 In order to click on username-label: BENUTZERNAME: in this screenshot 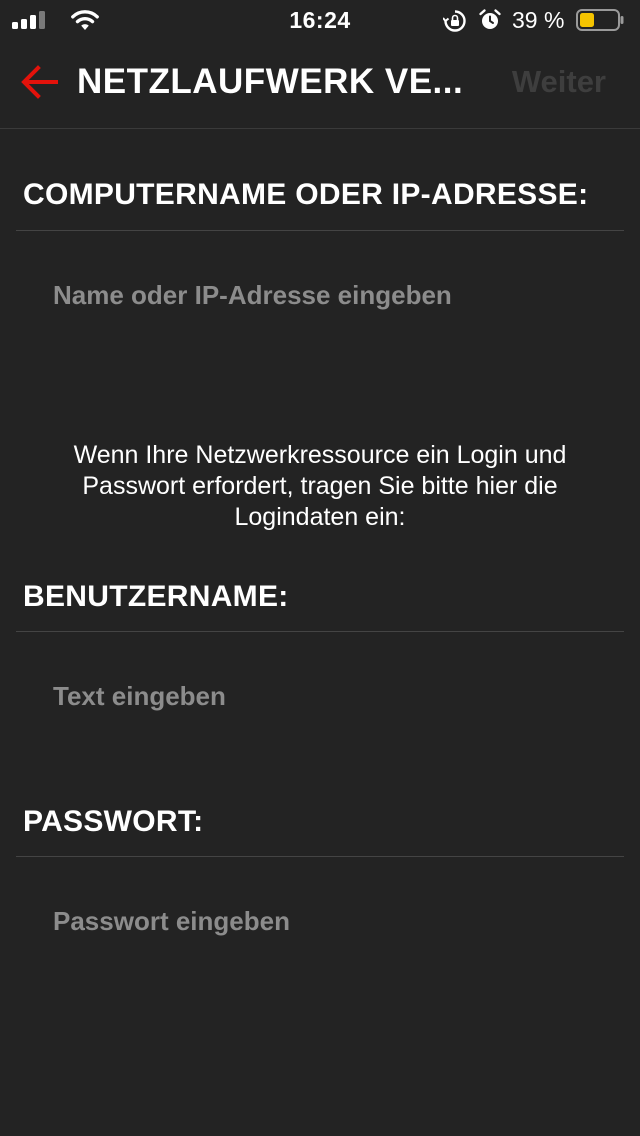, I will do `click(156, 596)`.